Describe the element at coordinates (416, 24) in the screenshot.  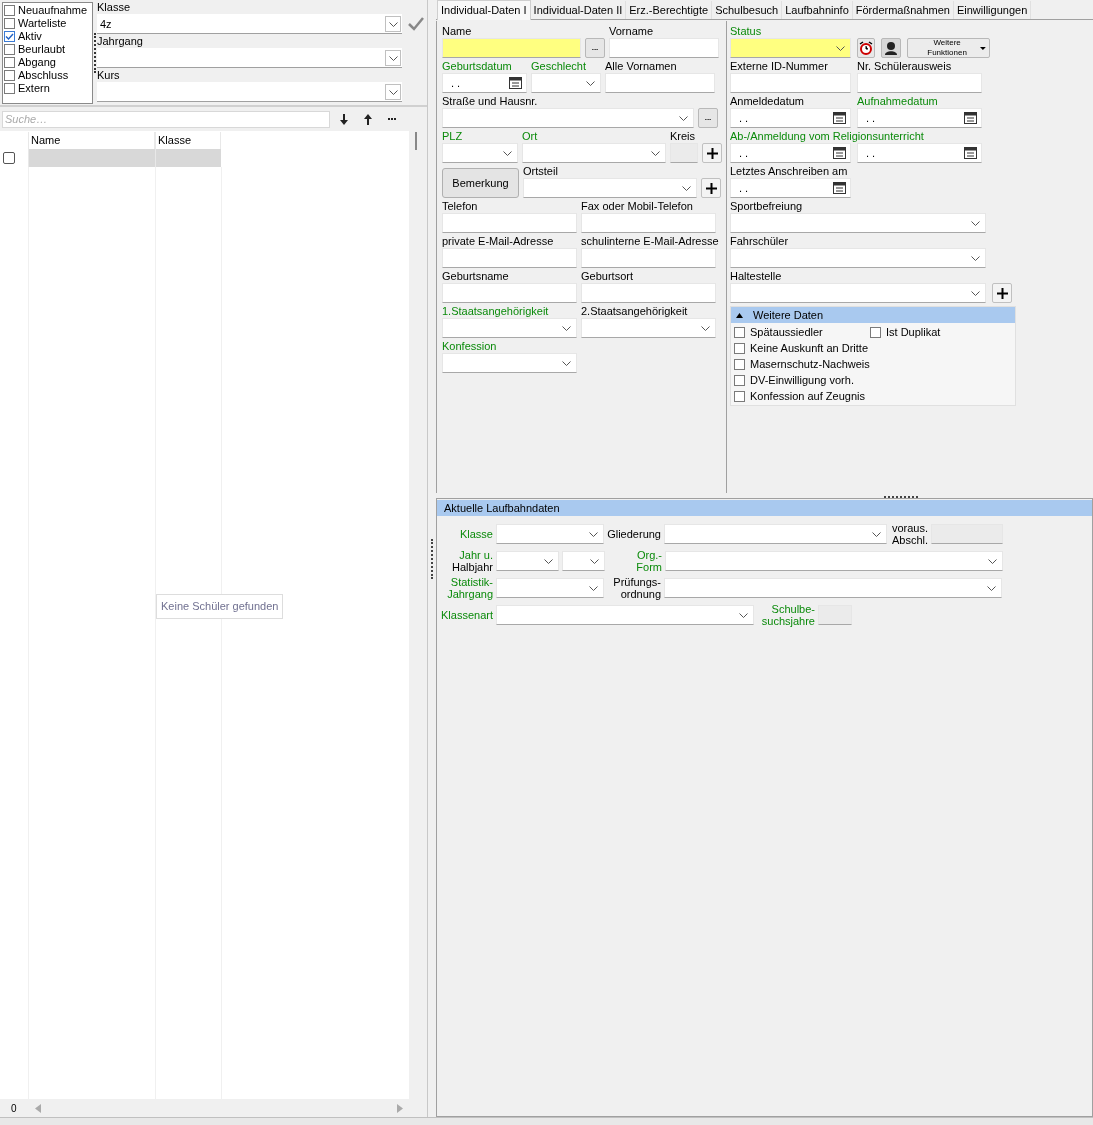
I see `checkmark-icon` at that location.